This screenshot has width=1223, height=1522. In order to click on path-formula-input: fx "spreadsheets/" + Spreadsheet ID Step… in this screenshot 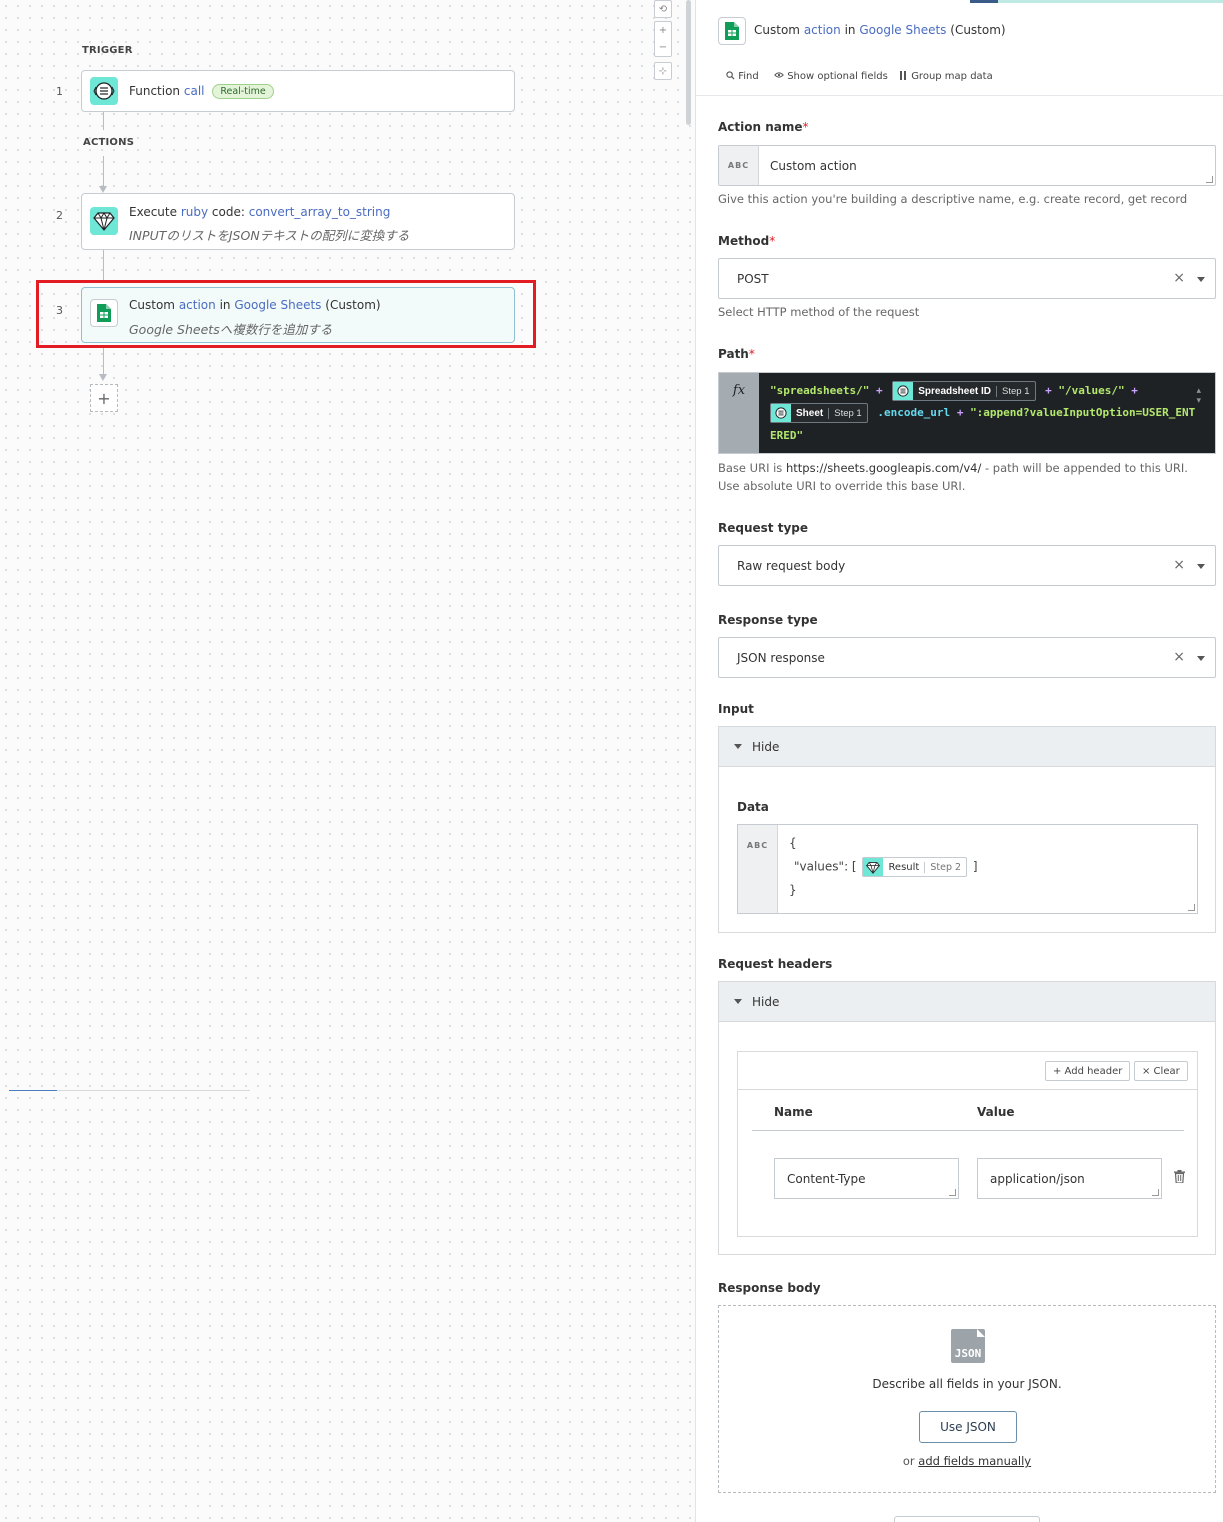, I will do `click(967, 413)`.